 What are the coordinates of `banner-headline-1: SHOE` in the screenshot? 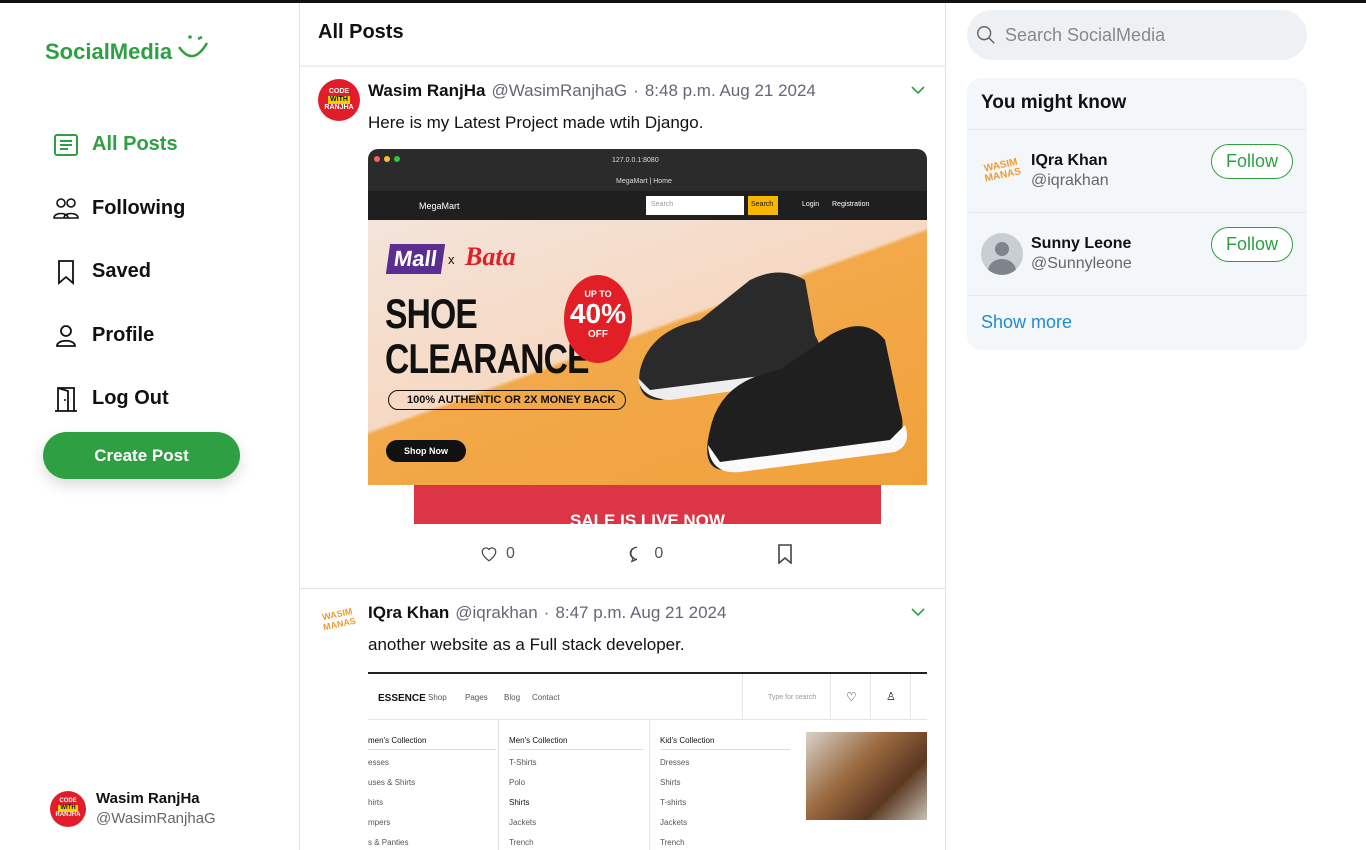 It's located at (431, 313).